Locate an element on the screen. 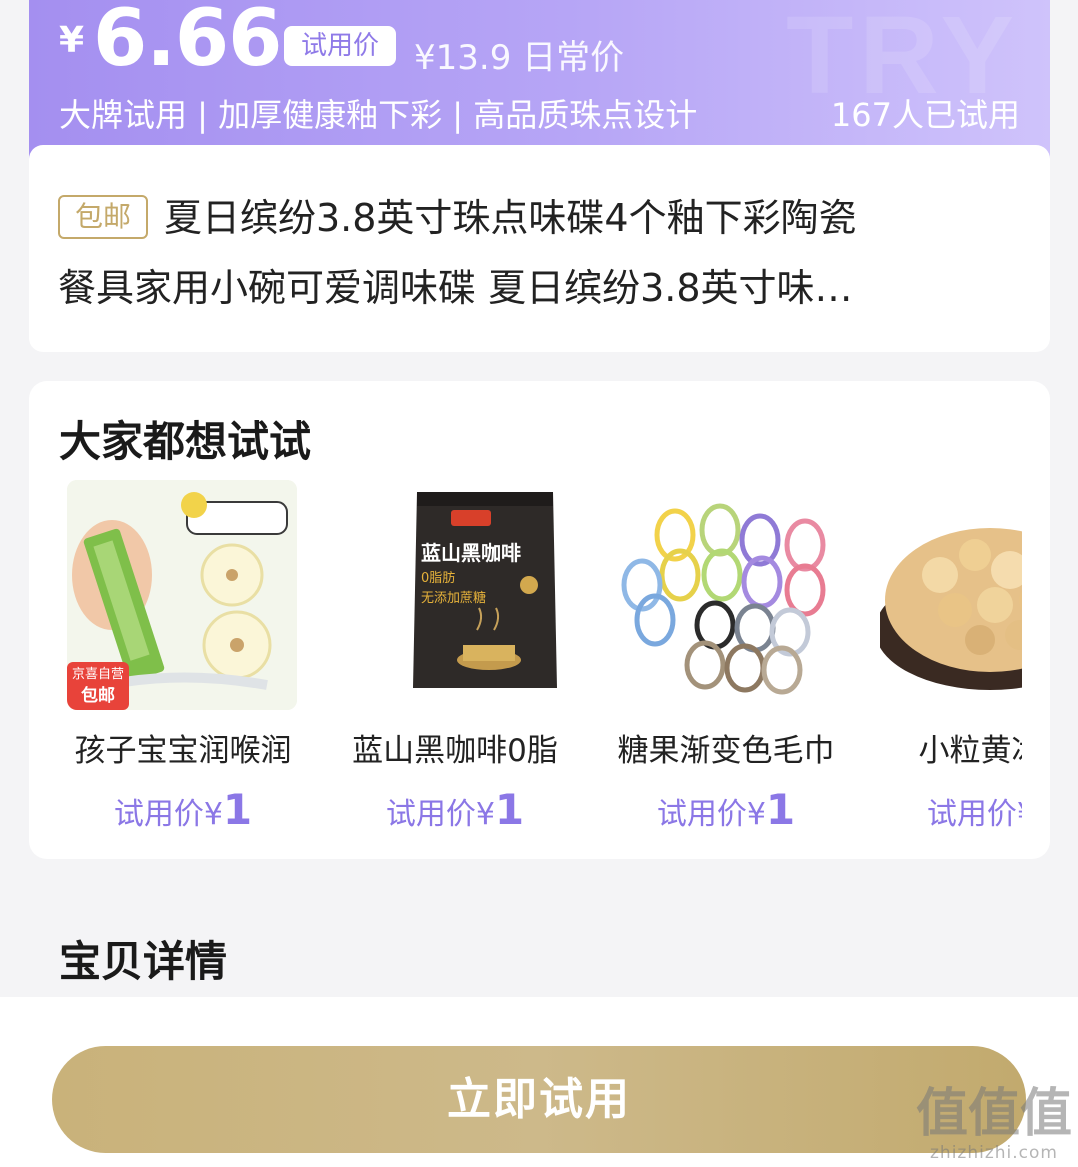  site-logo: 值值值 is located at coordinates (993, 1114).